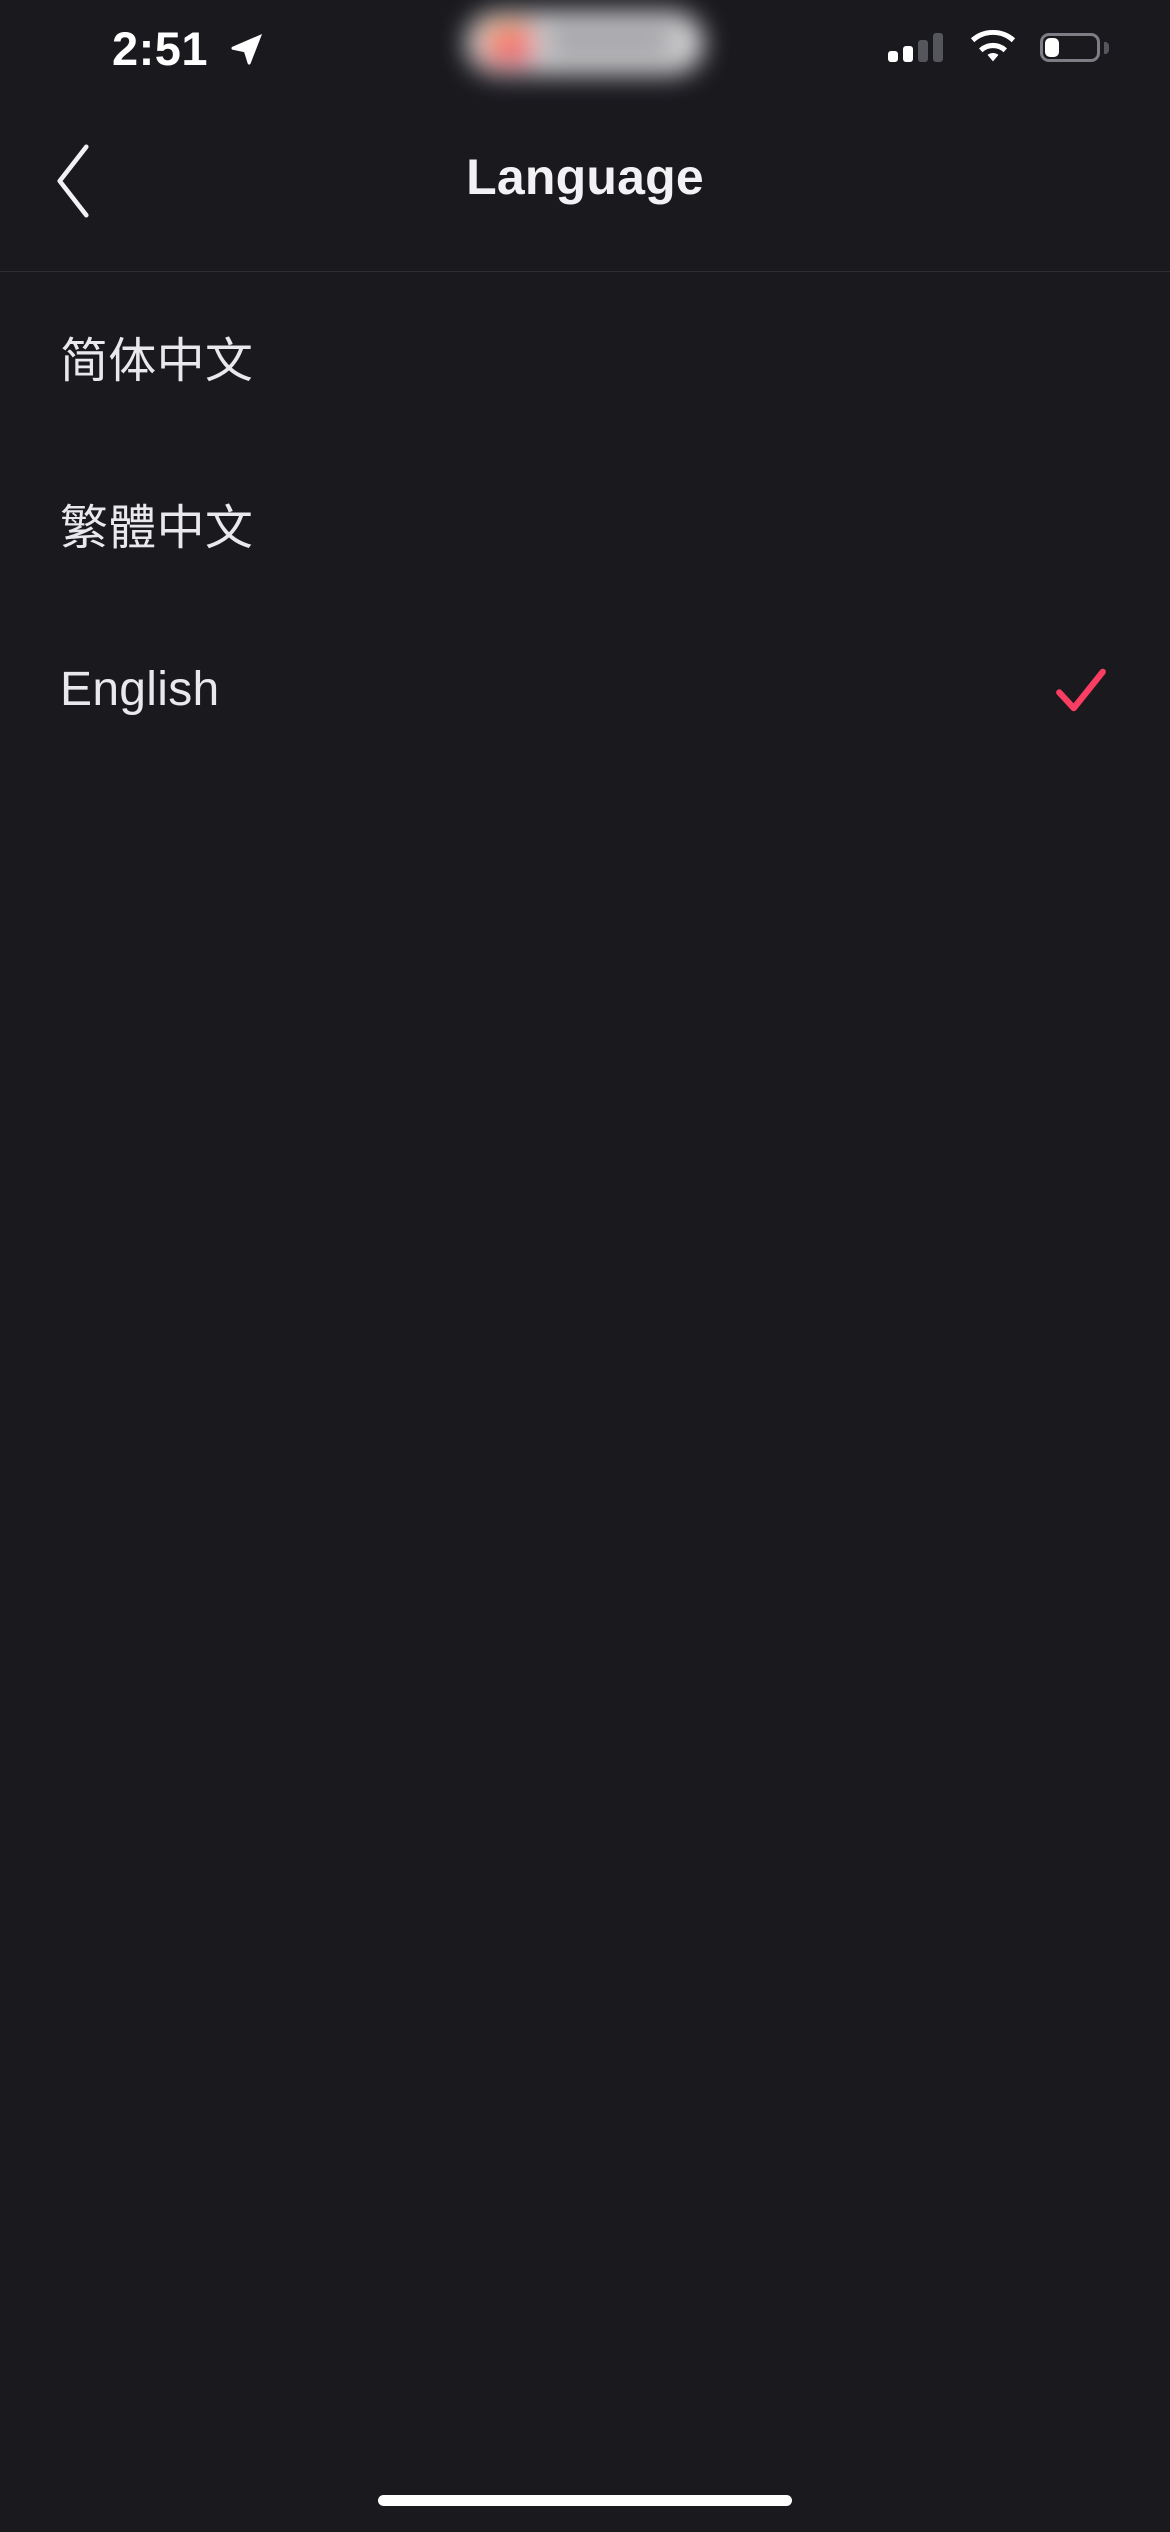  Describe the element at coordinates (1081, 689) in the screenshot. I see `checkmark-icon` at that location.